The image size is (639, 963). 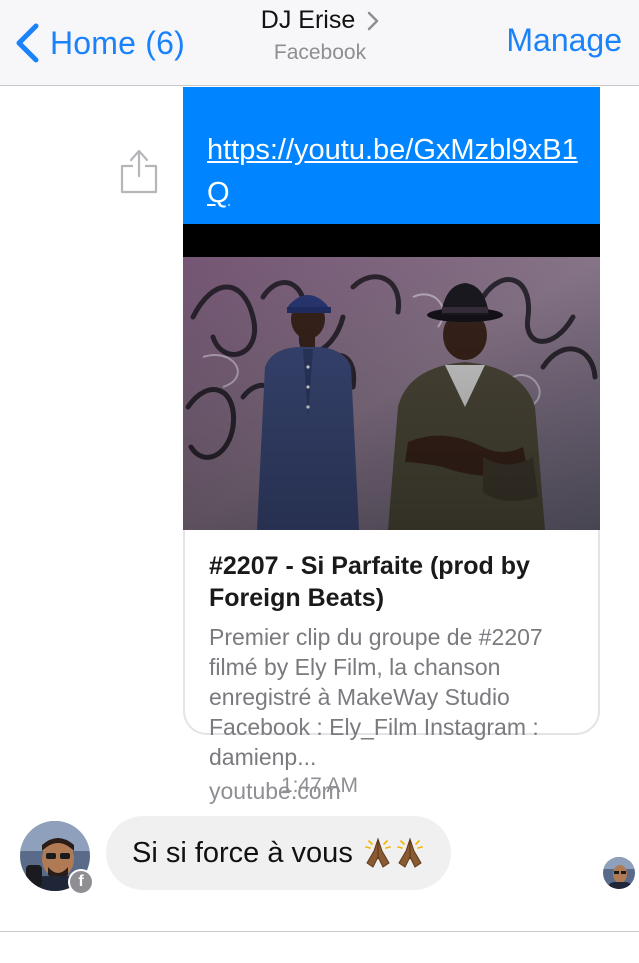 What do you see at coordinates (564, 40) in the screenshot?
I see `manage-button: Manage` at bounding box center [564, 40].